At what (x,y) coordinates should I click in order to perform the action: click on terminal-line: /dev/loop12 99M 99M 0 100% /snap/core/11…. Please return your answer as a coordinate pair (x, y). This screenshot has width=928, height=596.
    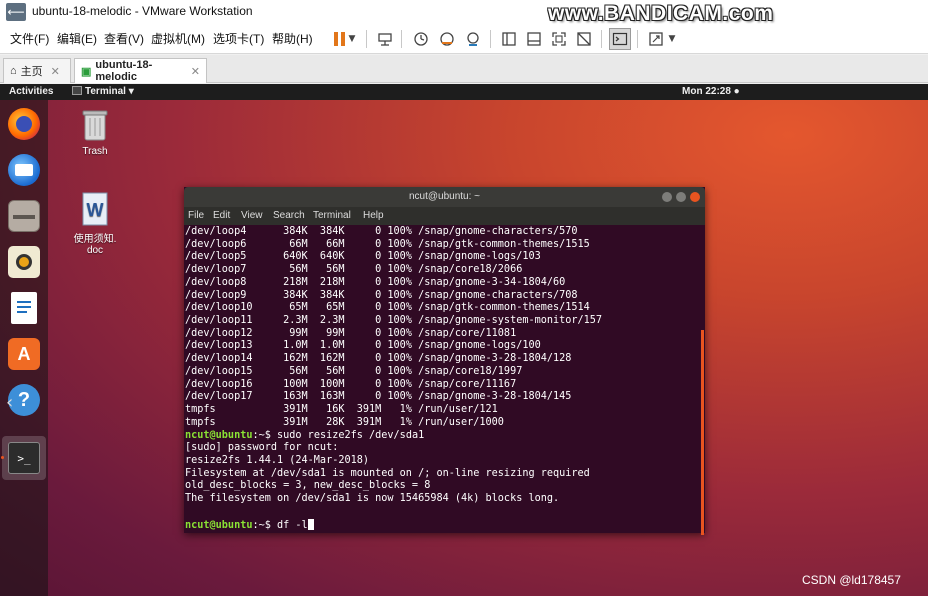
    Looking at the image, I should click on (445, 334).